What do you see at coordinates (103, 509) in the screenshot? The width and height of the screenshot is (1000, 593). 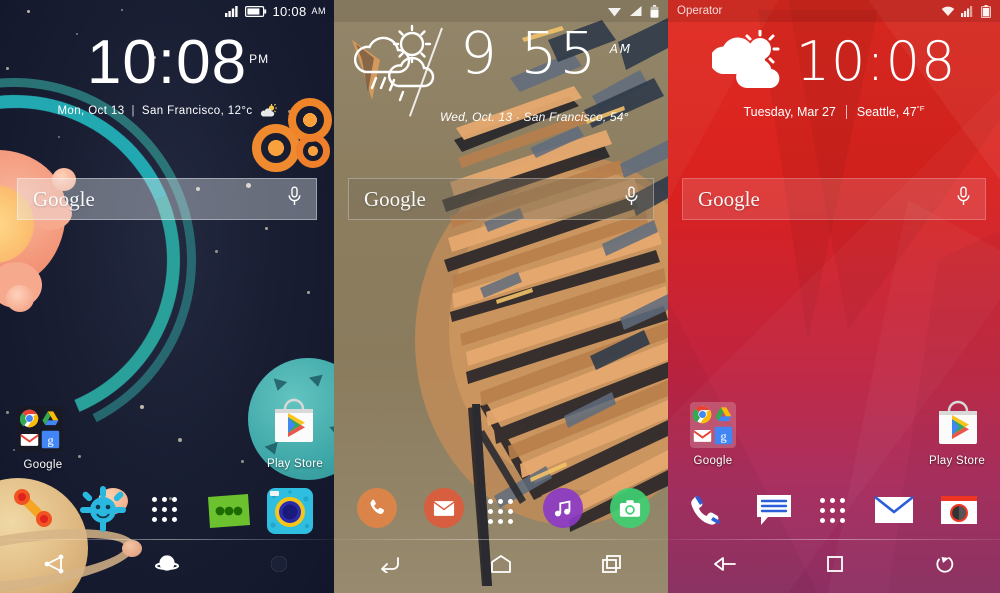 I see `bug-icon` at bounding box center [103, 509].